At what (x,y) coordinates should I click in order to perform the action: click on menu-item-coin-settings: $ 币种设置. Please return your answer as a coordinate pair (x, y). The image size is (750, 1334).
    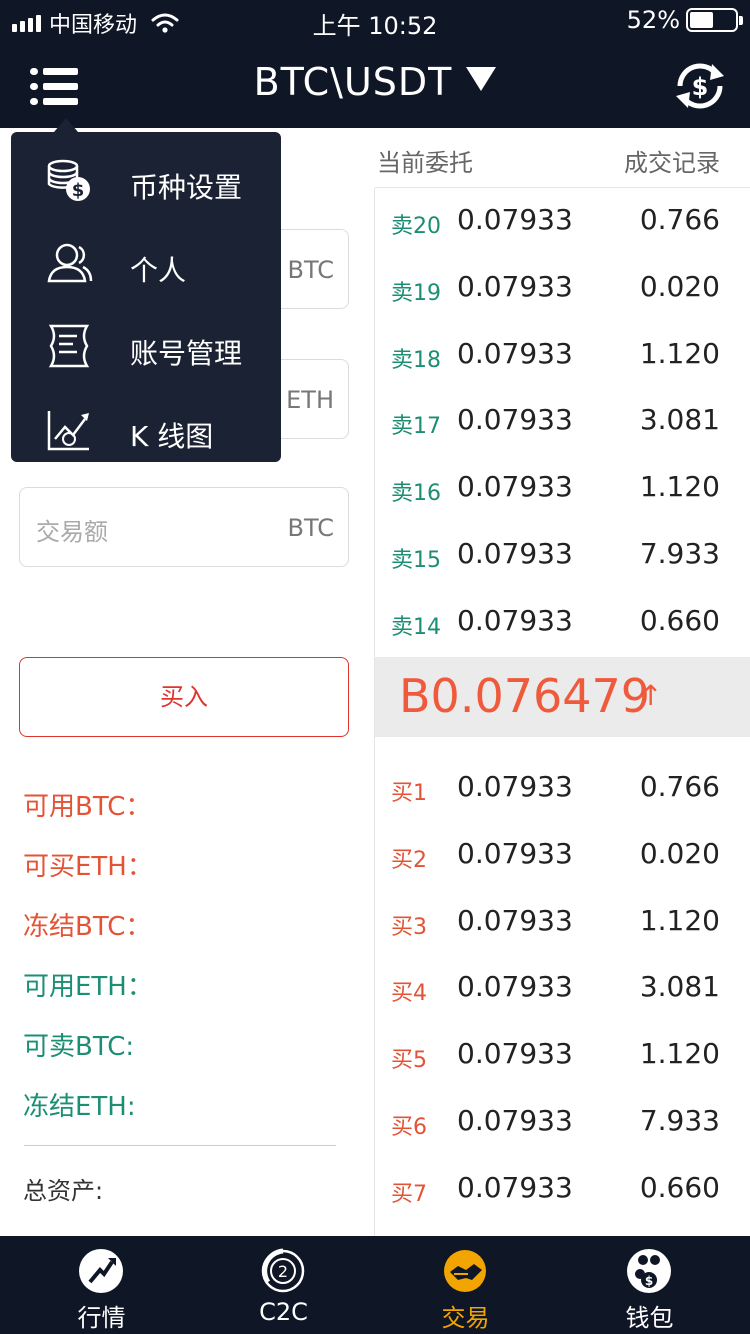
    Looking at the image, I should click on (146, 179).